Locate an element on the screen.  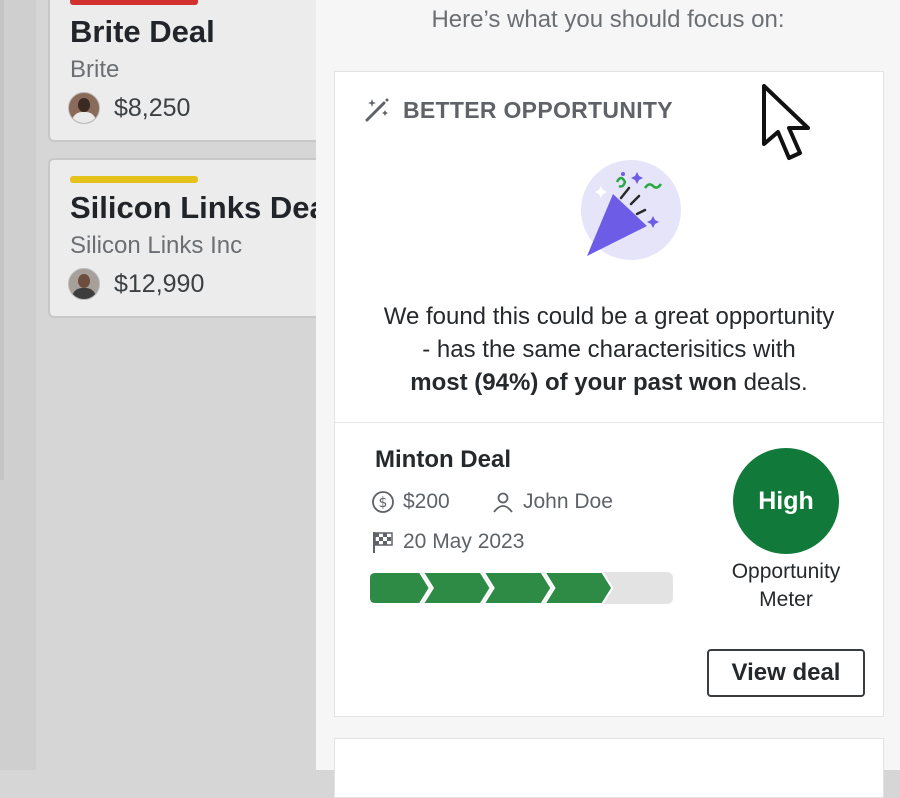
deal-title: Silicon Links Deal is located at coordinates (203, 207).